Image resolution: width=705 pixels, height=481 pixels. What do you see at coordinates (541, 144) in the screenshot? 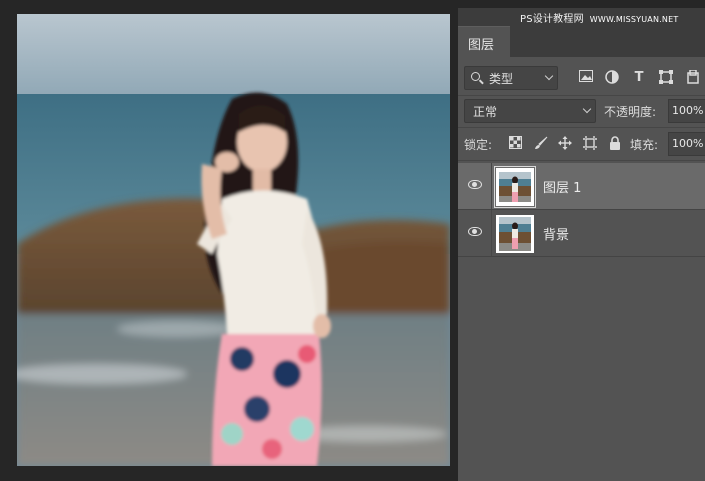
I see `lock-paint-icon` at bounding box center [541, 144].